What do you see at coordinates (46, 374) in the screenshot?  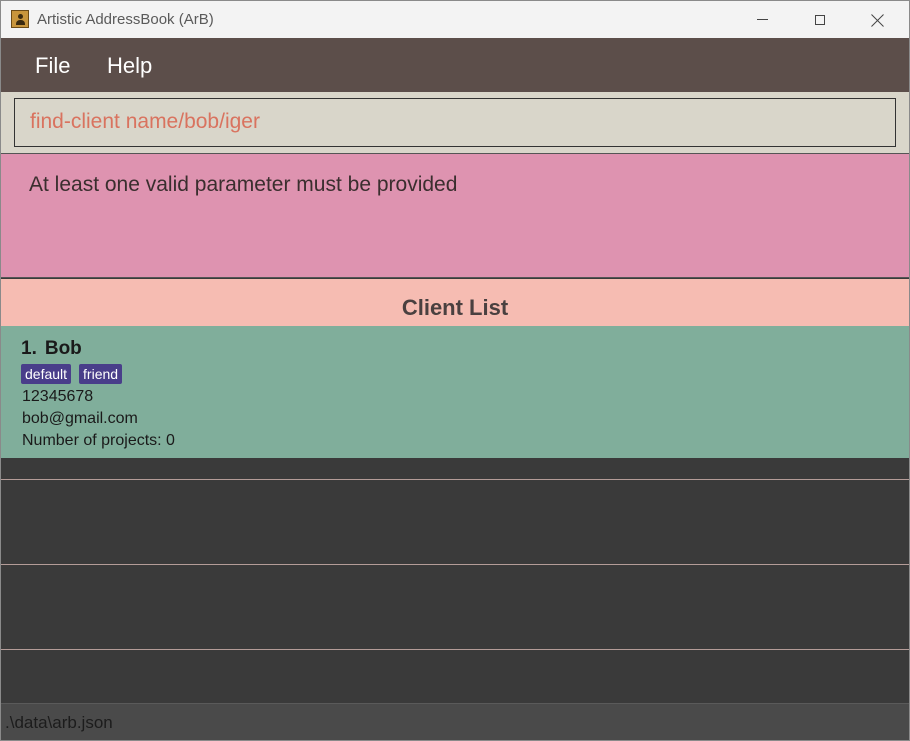 I see `tag-badge: default` at bounding box center [46, 374].